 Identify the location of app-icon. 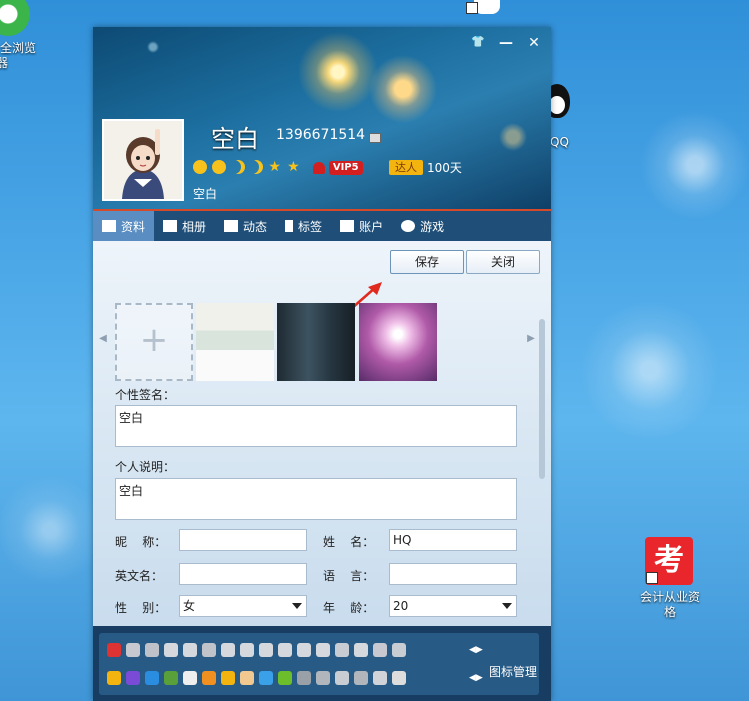
(133, 678).